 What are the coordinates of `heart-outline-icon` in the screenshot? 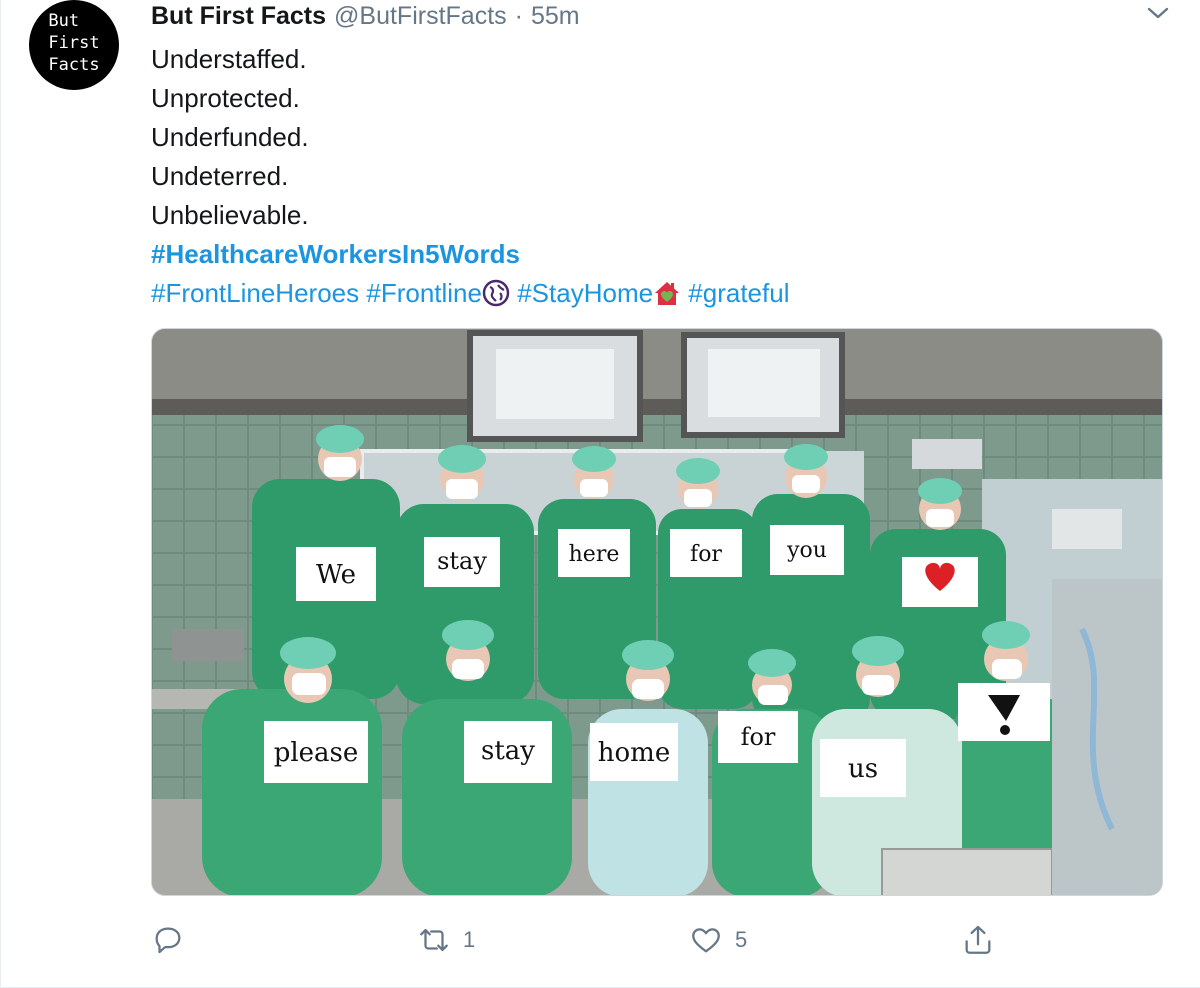 It's located at (706, 940).